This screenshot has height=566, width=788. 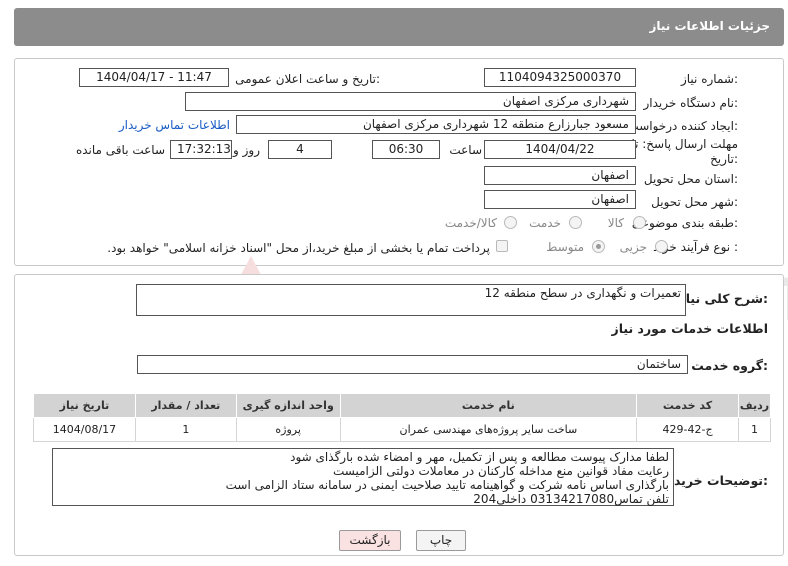 I want to click on days-remaining-field: 4, so click(x=300, y=149).